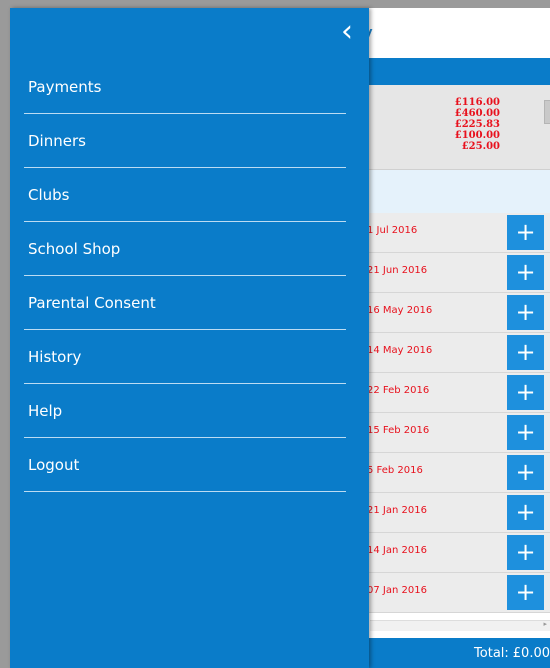 The width and height of the screenshot is (550, 668). I want to click on menu-item-dinners: Dinners, so click(185, 141).